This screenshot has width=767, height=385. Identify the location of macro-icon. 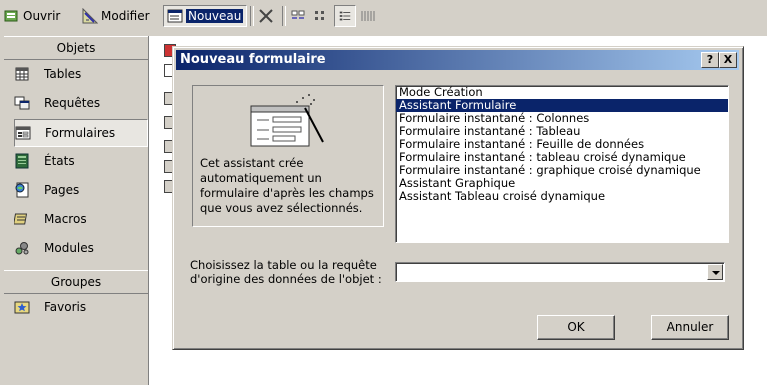
(21, 219).